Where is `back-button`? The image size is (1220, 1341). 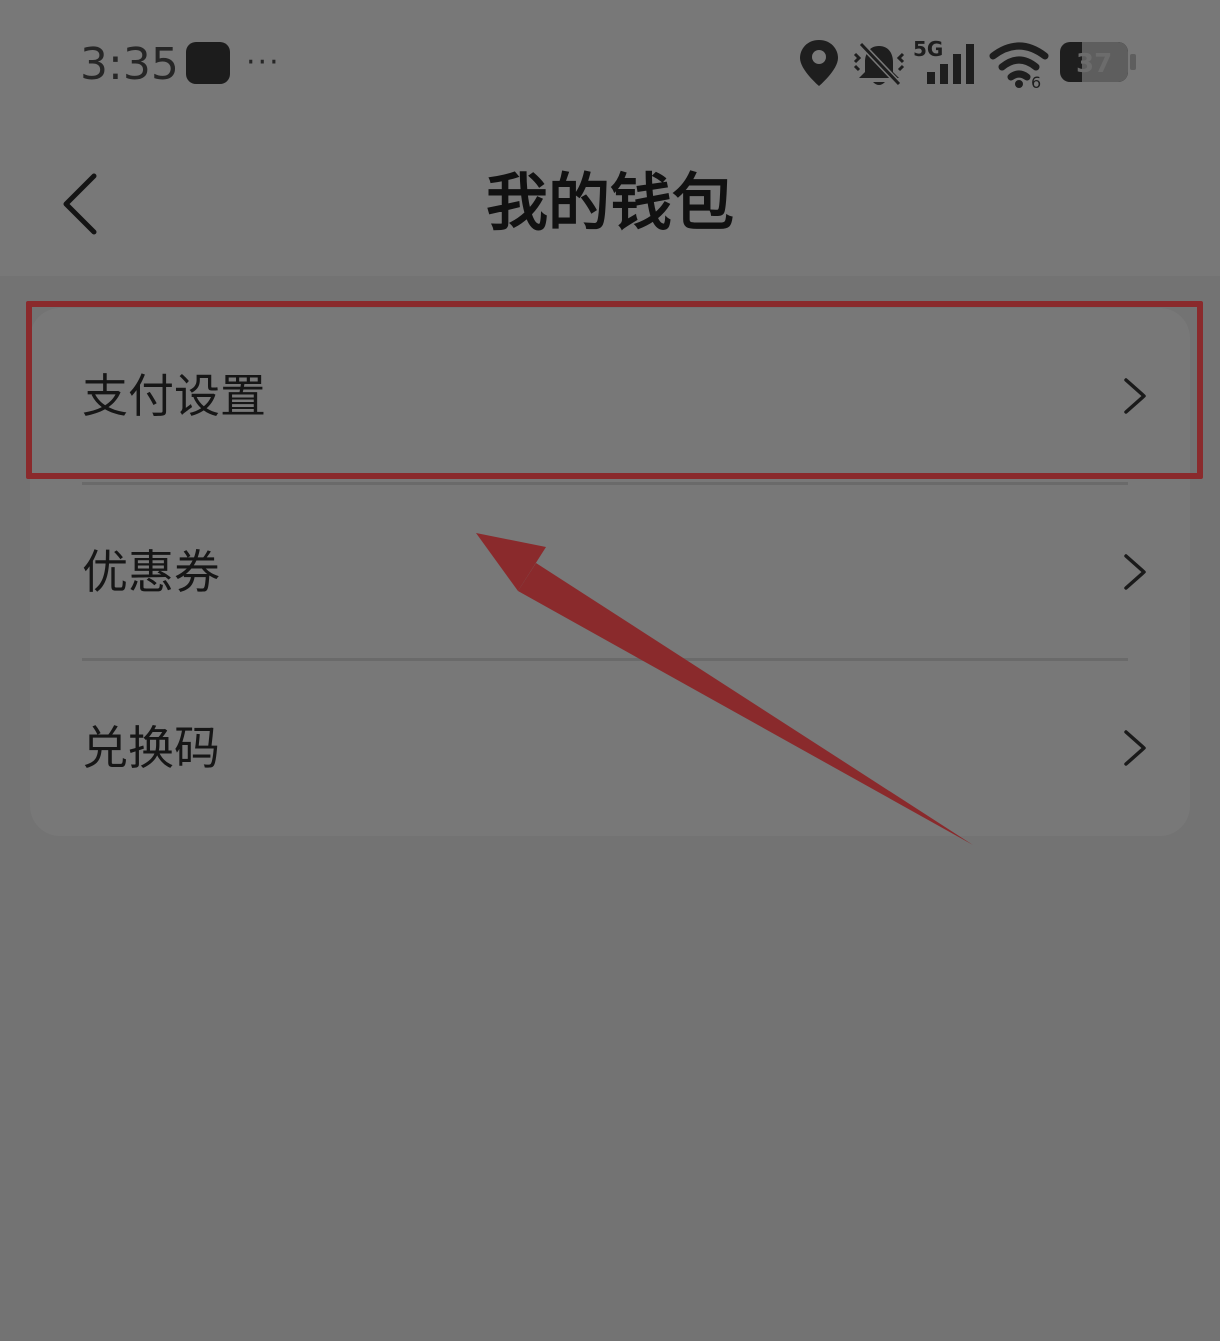
back-button is located at coordinates (80, 204).